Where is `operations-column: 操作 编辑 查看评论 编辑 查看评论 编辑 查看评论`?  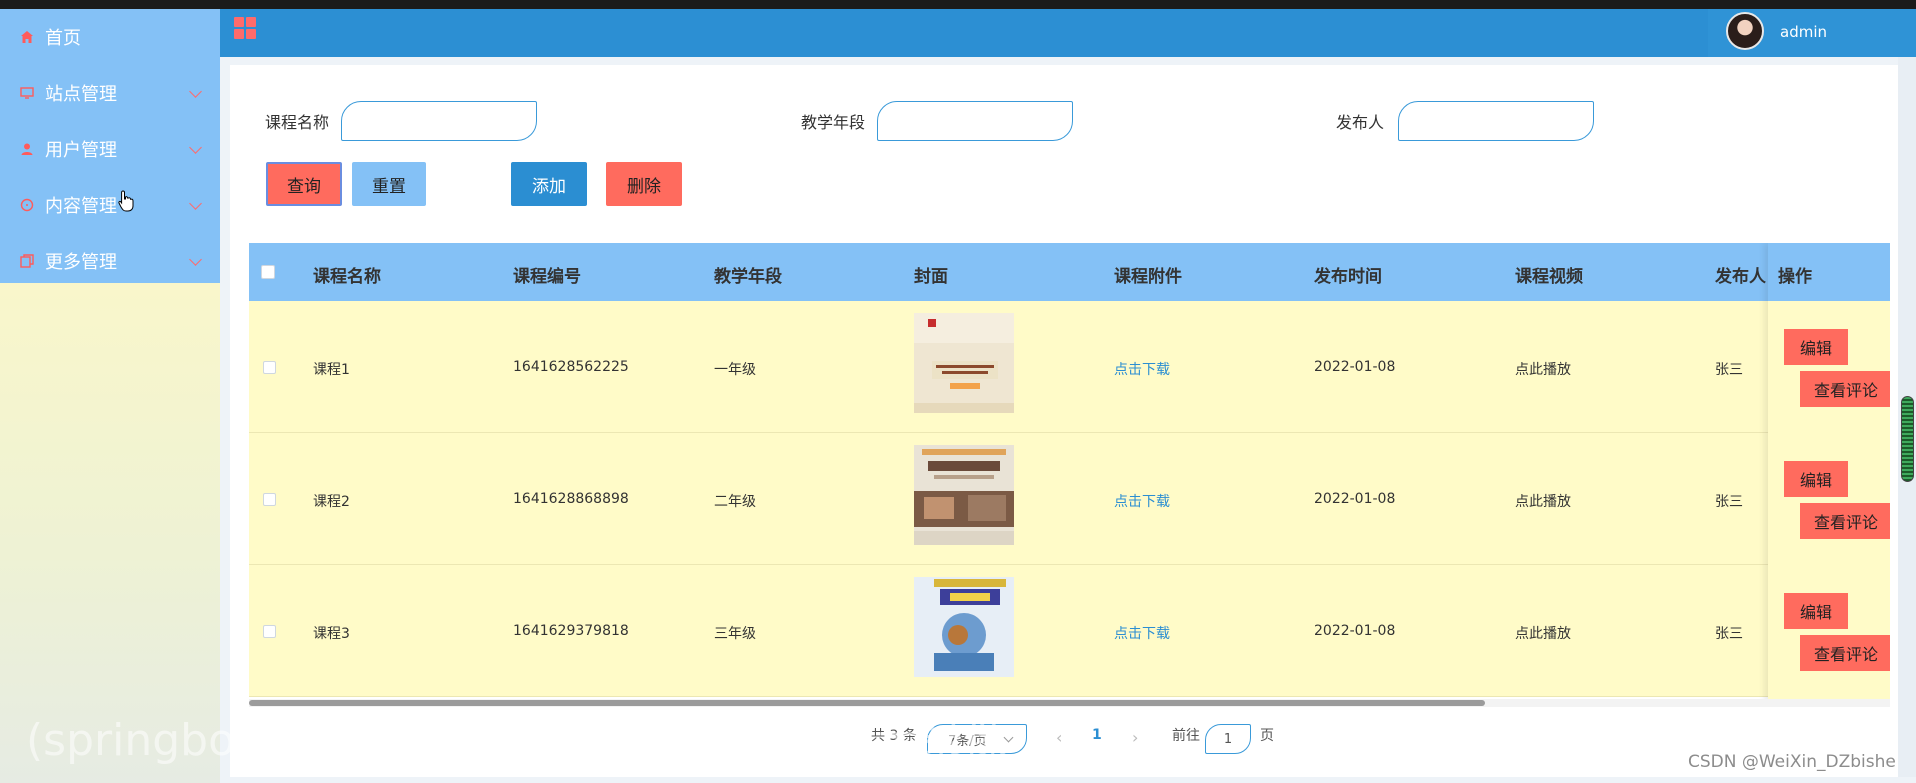
operations-column: 操作 编辑 查看评论 编辑 查看评论 编辑 查看评论 is located at coordinates (1829, 473).